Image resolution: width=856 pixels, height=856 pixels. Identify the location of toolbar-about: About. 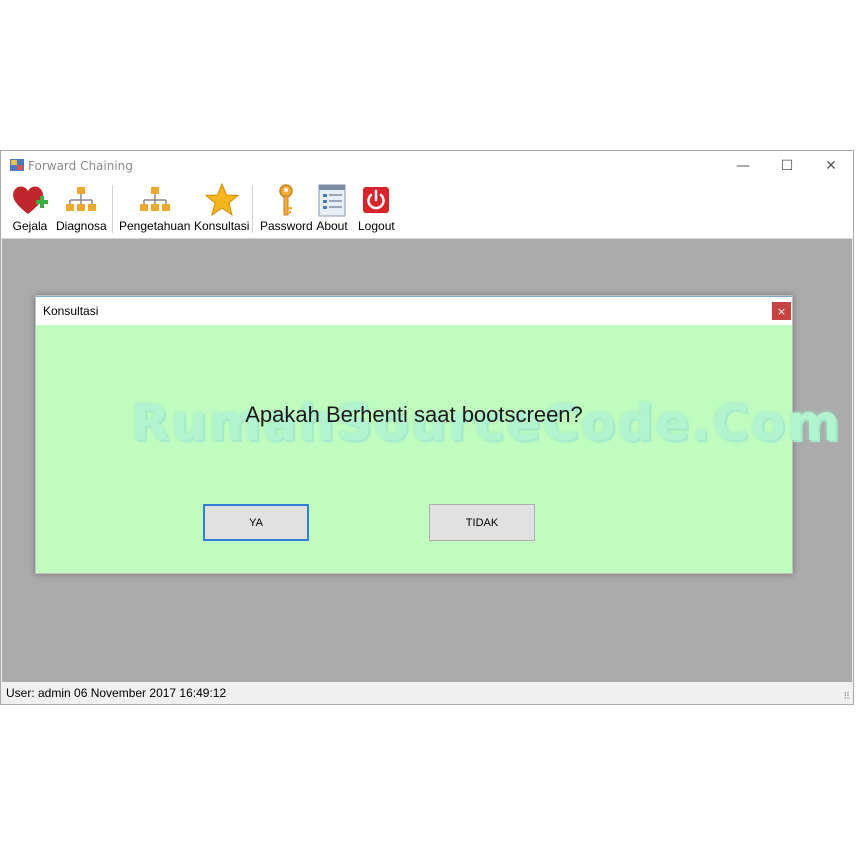
(332, 210).